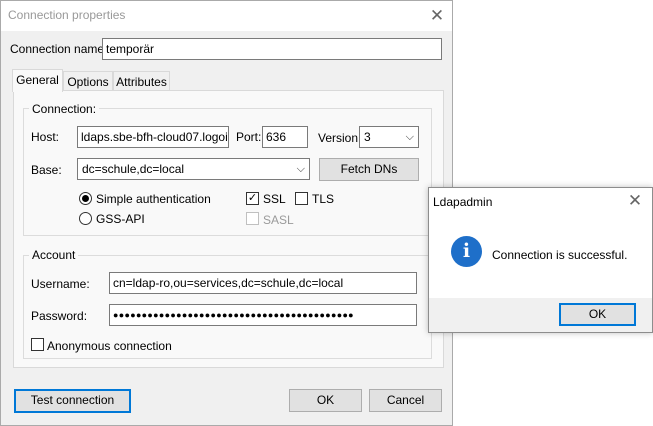  What do you see at coordinates (59, 316) in the screenshot?
I see `password-label: Password:` at bounding box center [59, 316].